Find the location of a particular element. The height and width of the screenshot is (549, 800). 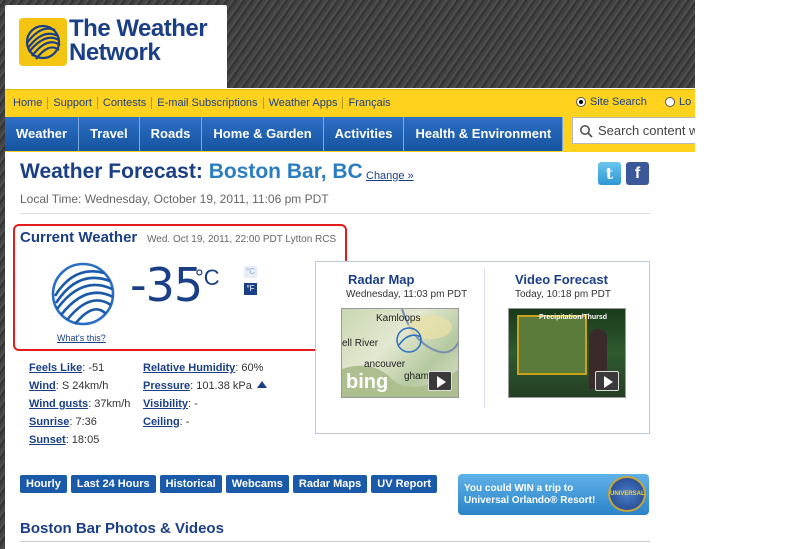

media-divider is located at coordinates (484, 338).